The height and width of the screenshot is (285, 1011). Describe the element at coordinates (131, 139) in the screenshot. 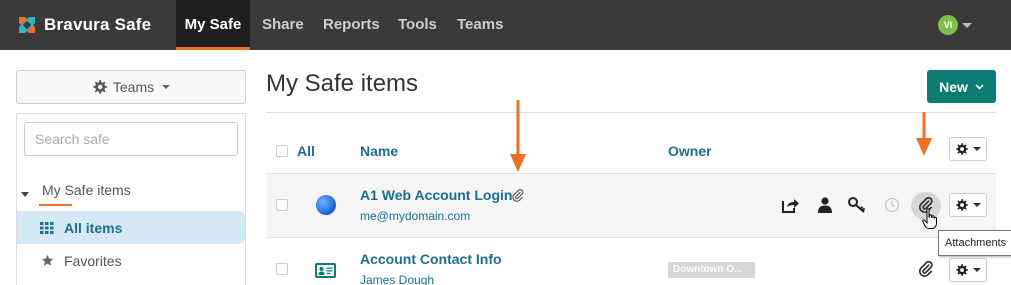

I see `search-input` at that location.